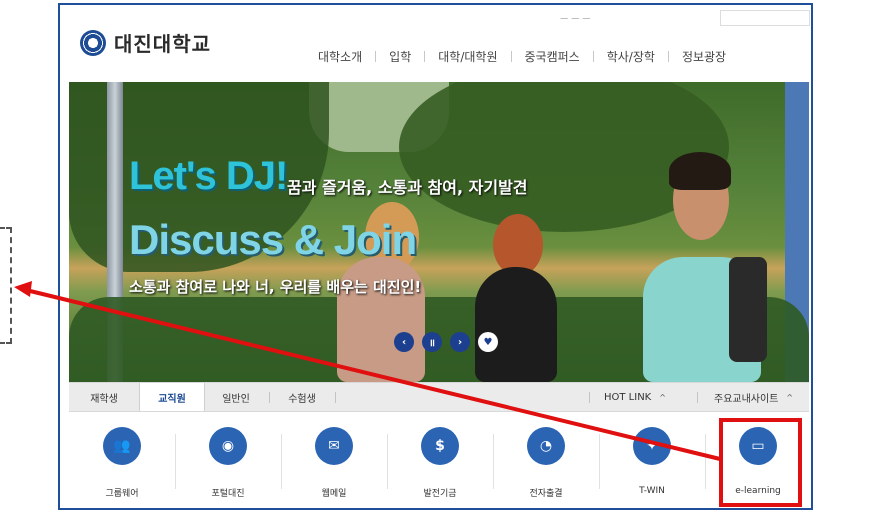  I want to click on search-box, so click(765, 18).